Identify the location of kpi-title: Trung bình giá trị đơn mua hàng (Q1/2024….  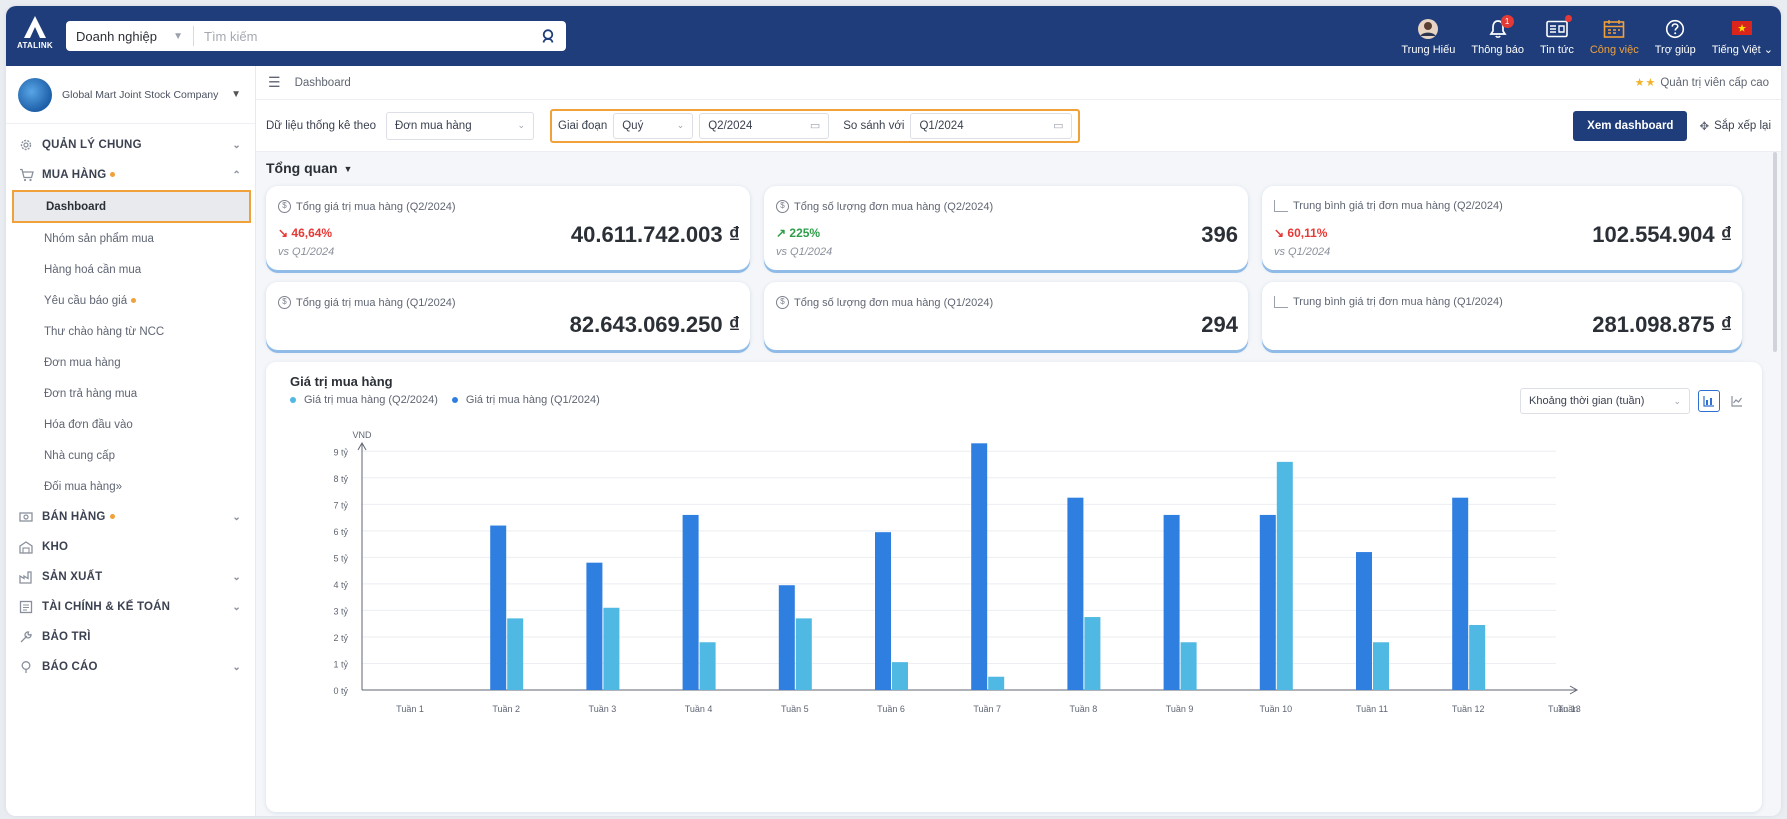
(1398, 302).